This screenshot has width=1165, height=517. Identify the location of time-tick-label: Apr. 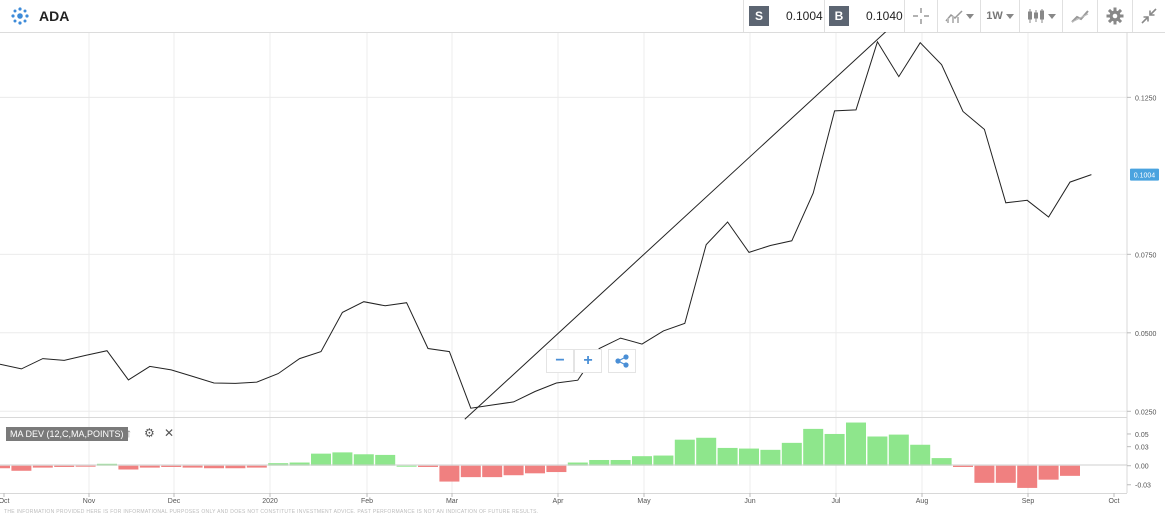
(559, 501).